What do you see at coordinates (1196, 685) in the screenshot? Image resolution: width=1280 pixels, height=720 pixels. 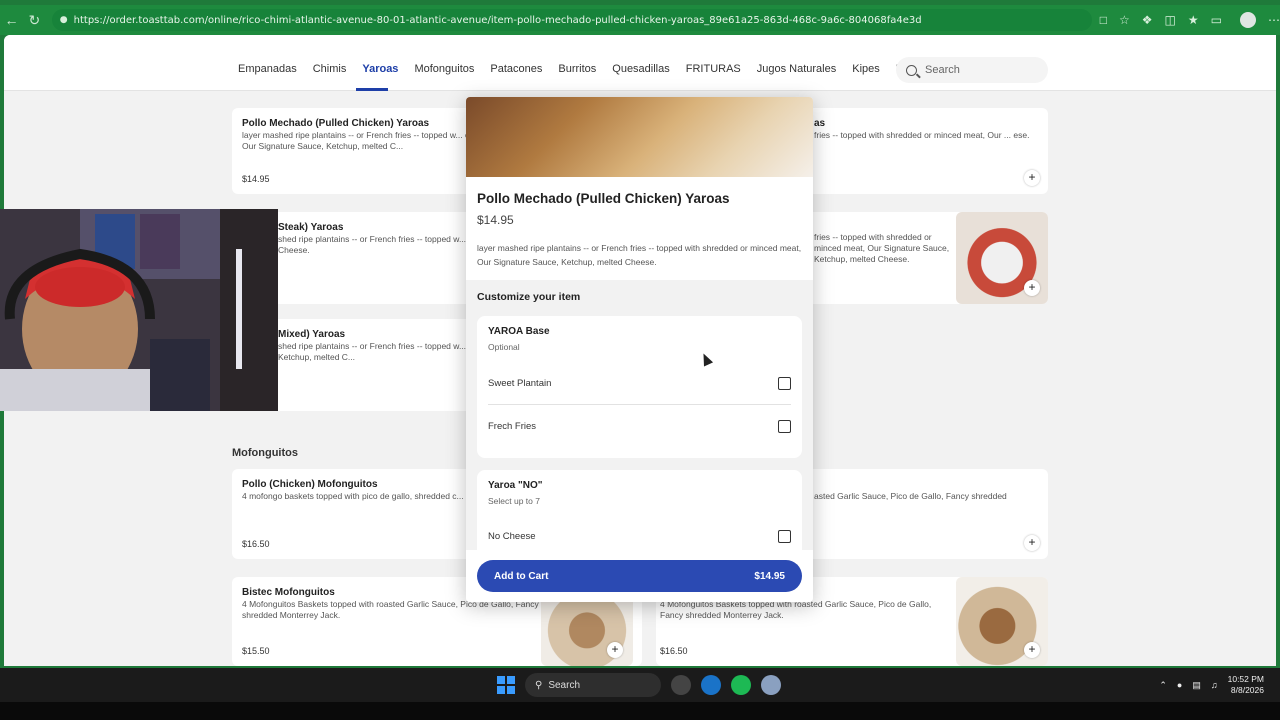 I see `network-icon: ▤` at bounding box center [1196, 685].